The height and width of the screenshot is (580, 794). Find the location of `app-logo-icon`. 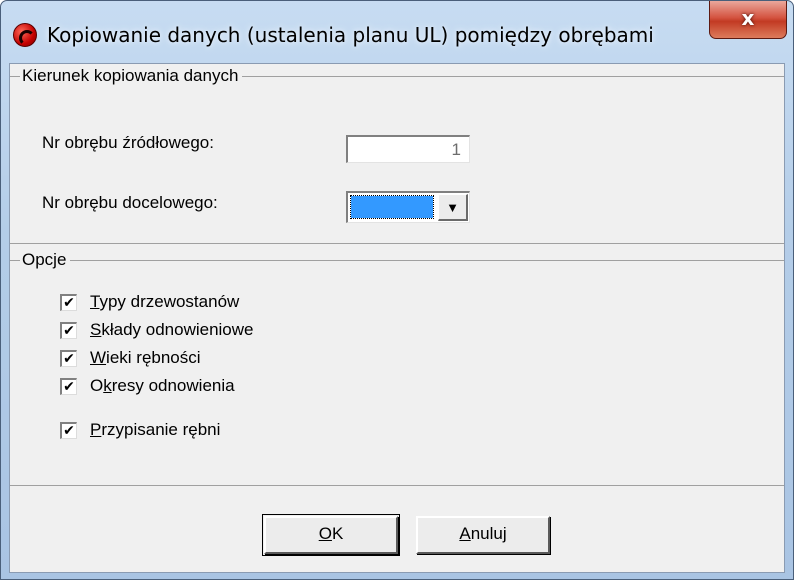

app-logo-icon is located at coordinates (25, 35).